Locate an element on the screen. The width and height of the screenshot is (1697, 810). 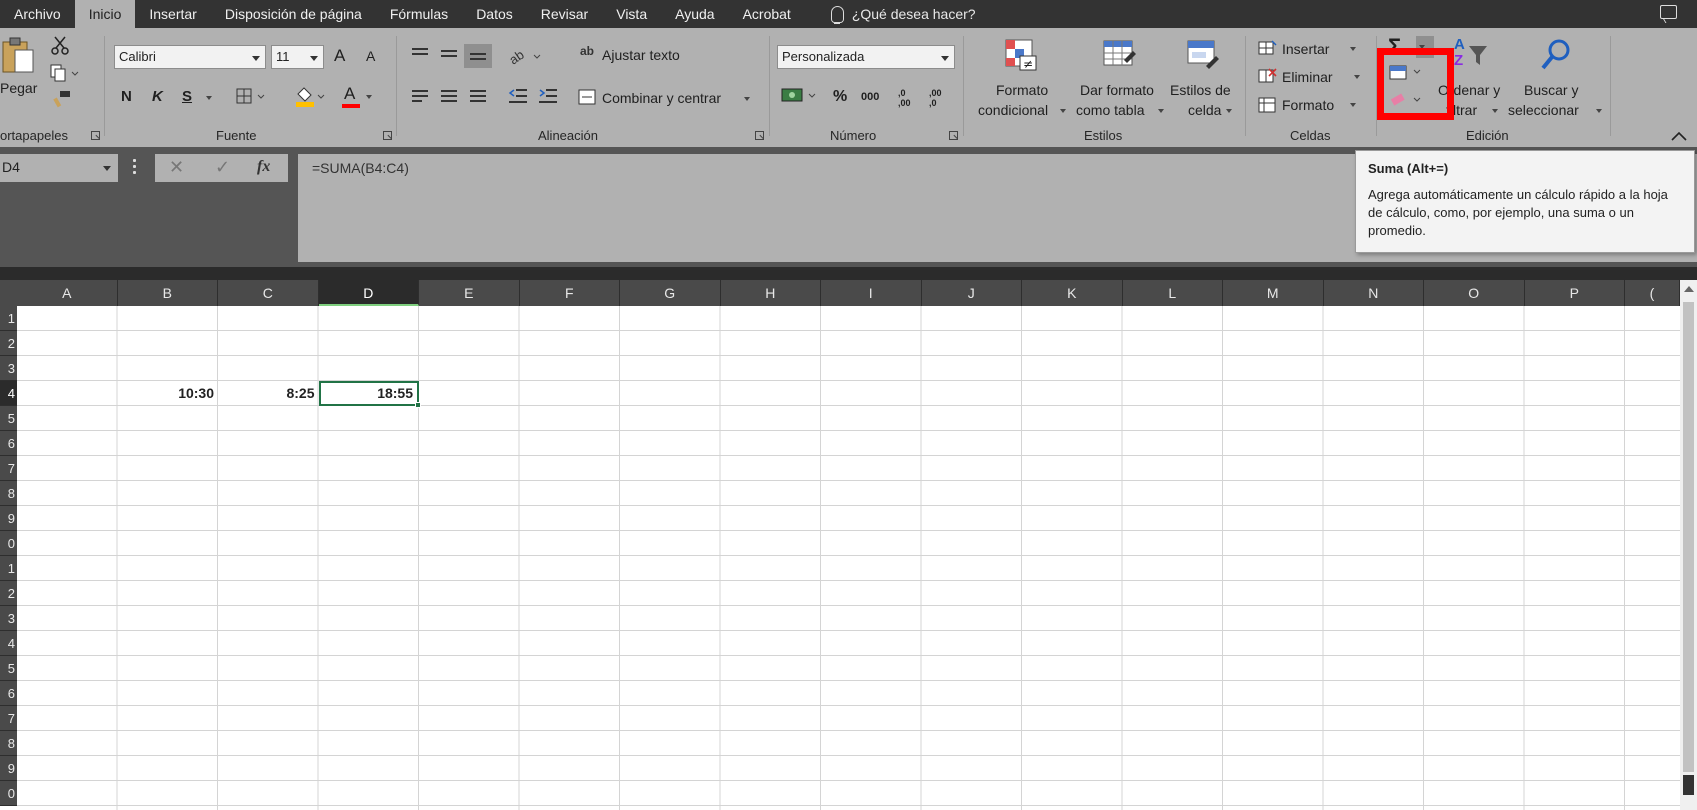
align-top-icon is located at coordinates (420, 54).